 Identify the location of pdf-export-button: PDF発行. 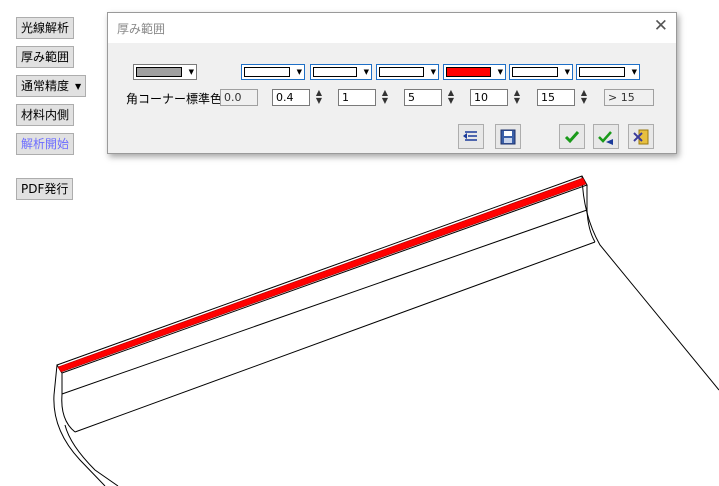
(45, 189).